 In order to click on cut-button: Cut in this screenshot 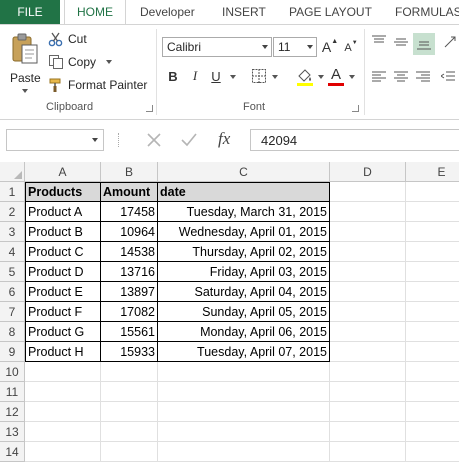, I will do `click(67, 39)`.